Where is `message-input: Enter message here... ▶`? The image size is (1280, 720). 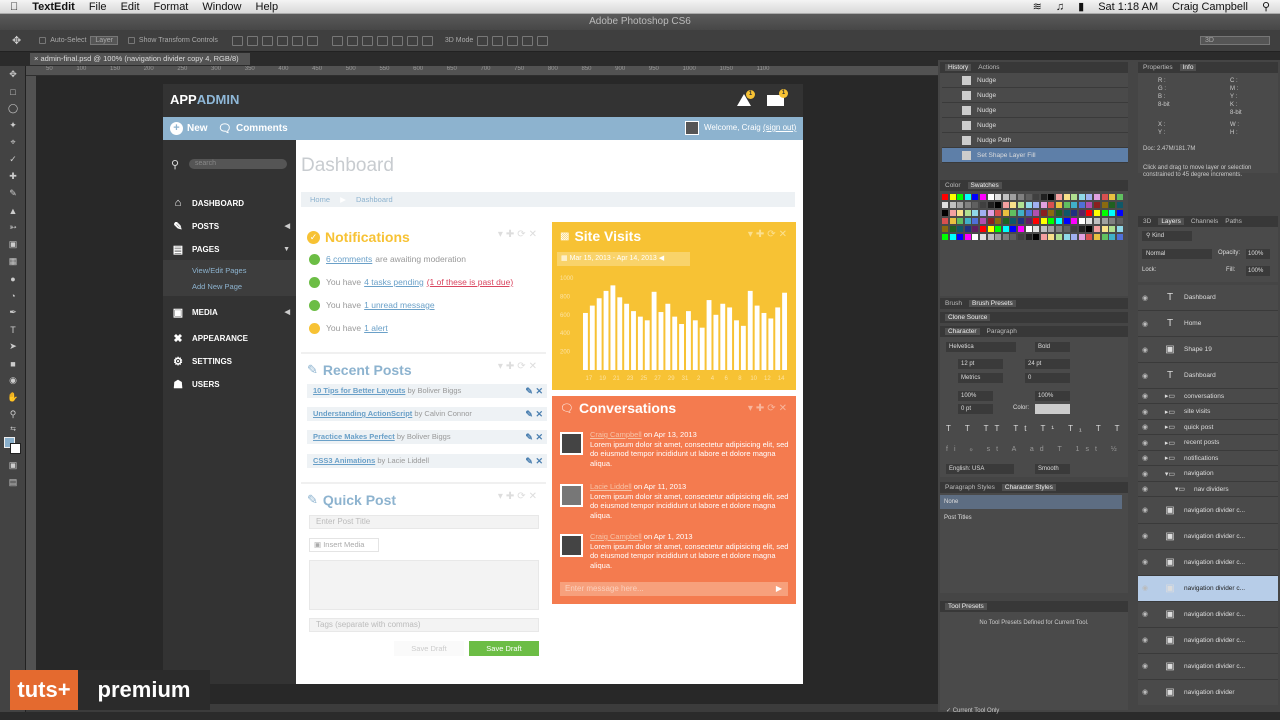 message-input: Enter message here... ▶ is located at coordinates (674, 589).